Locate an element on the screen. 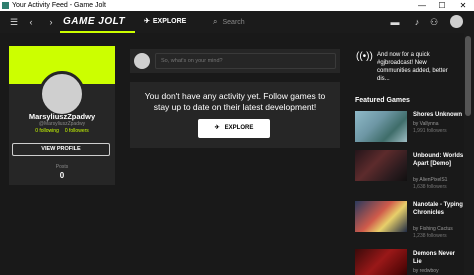  posts-count: 0 is located at coordinates (62, 175).